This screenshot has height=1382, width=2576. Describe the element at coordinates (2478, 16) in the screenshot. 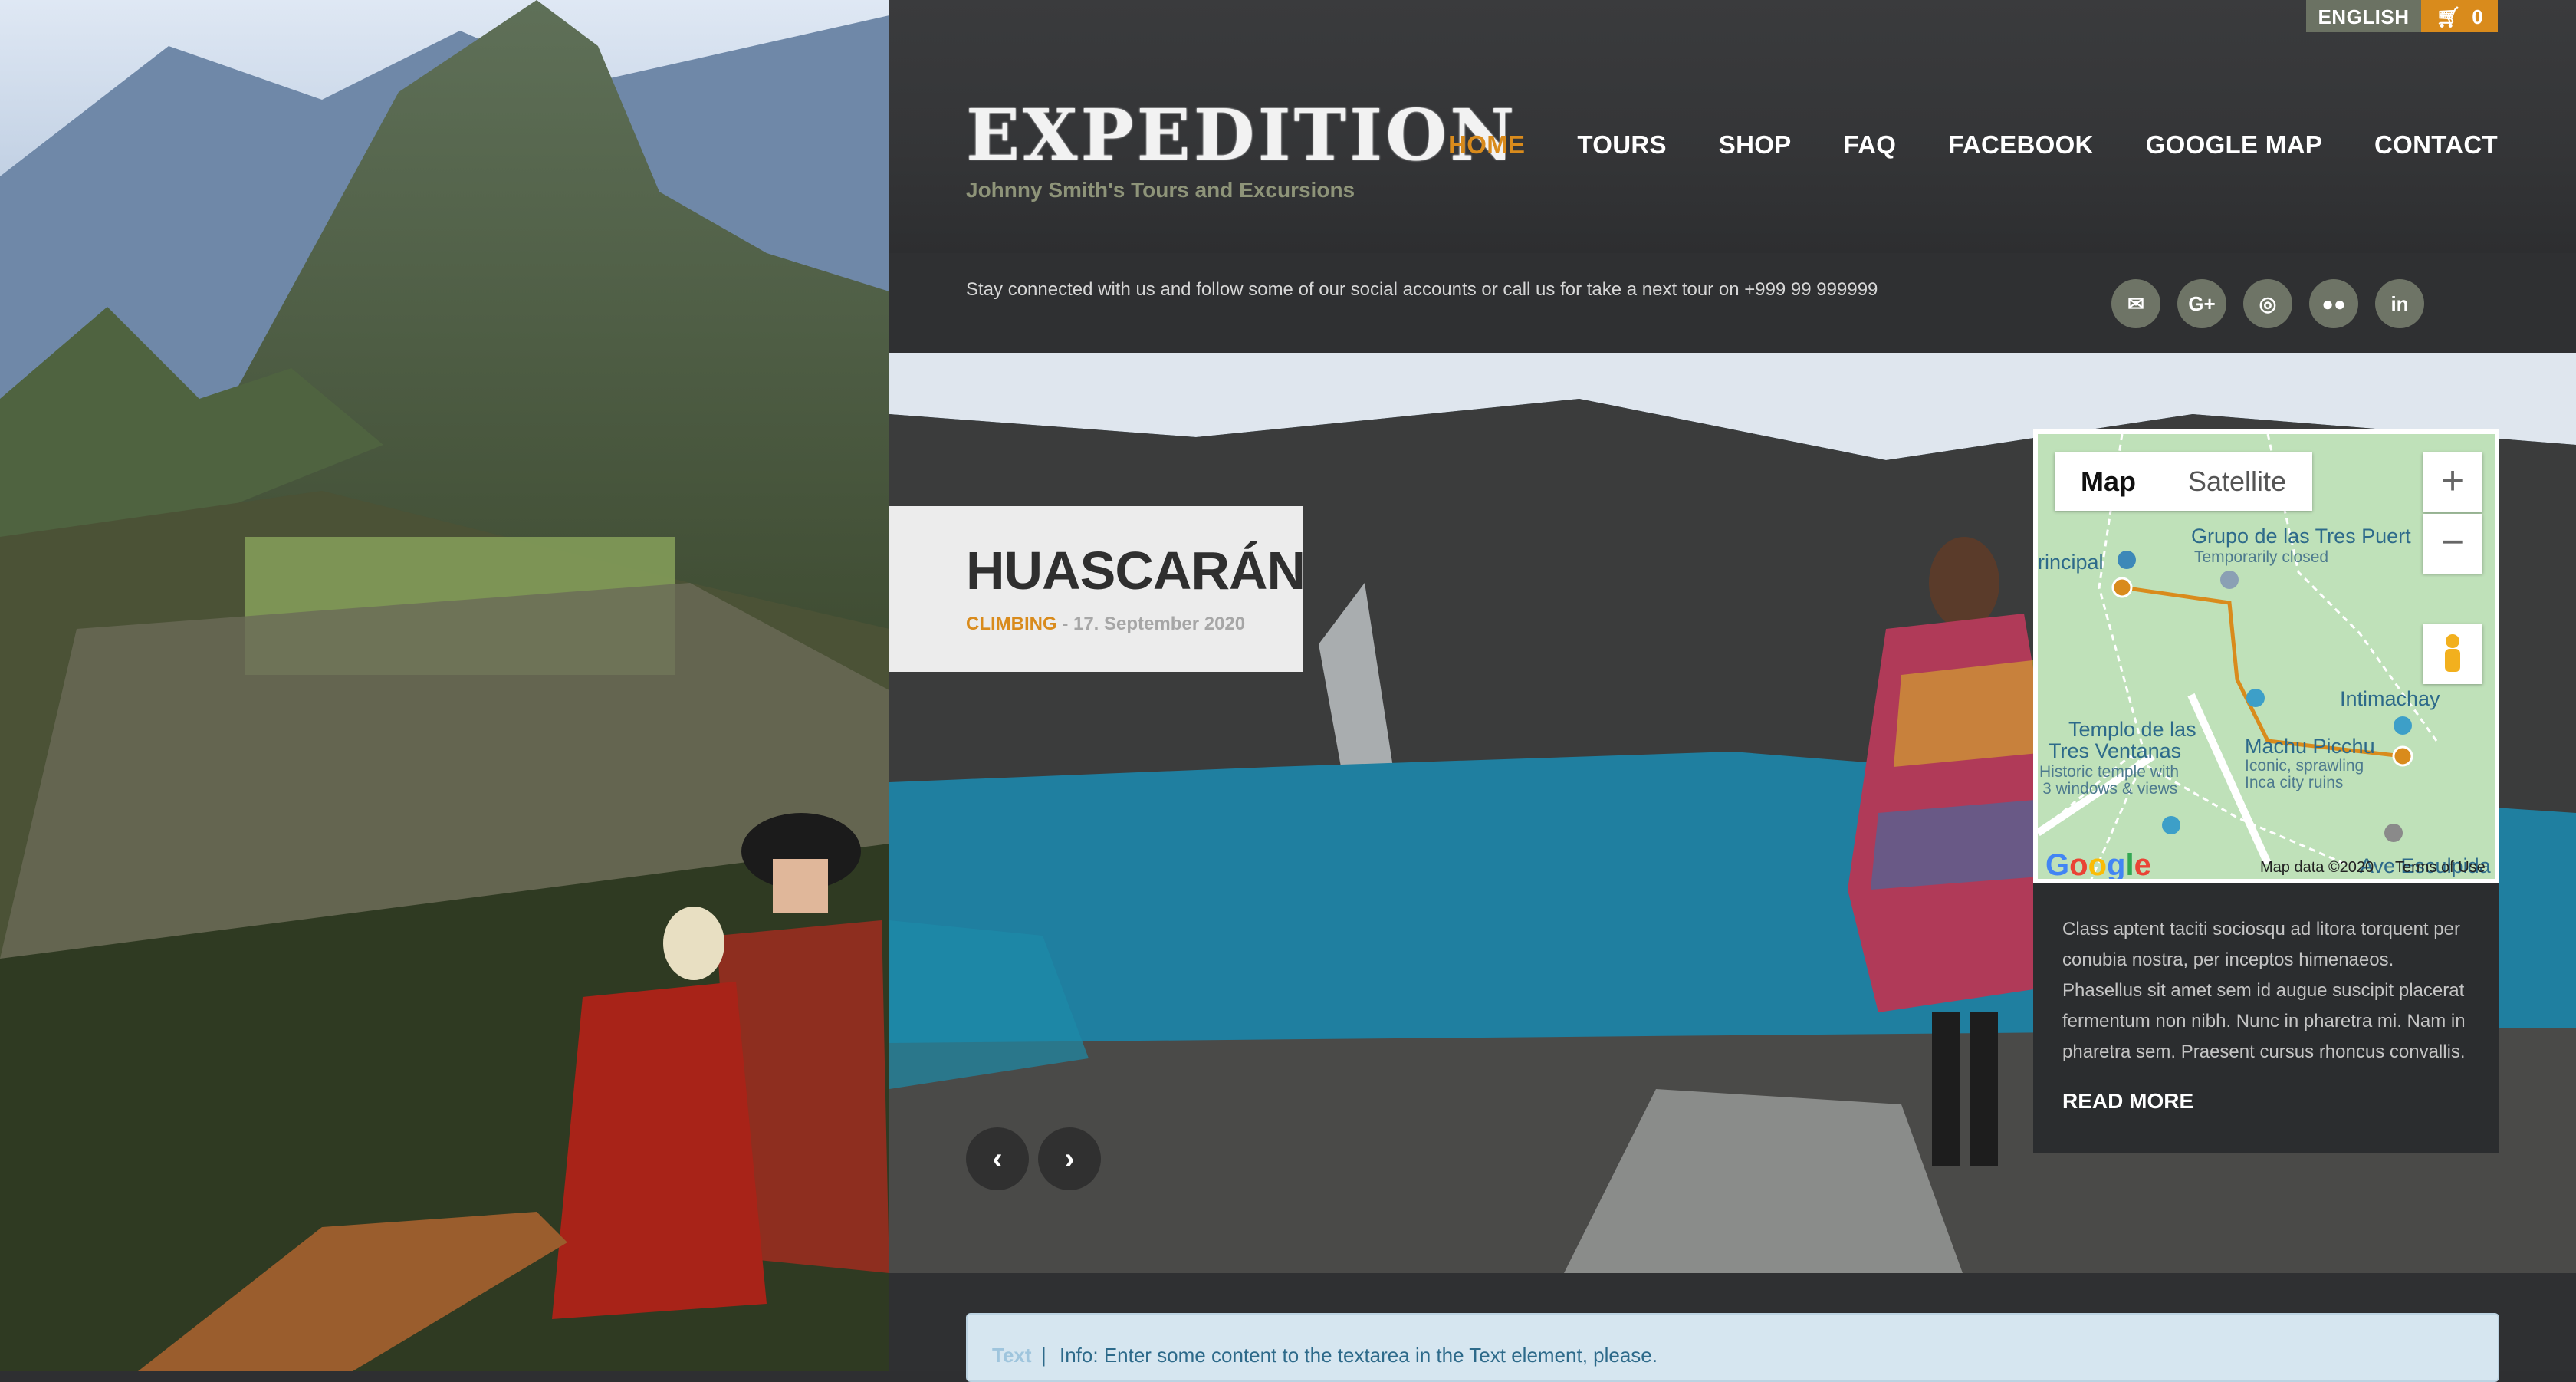

I see `cart-count: 0` at that location.